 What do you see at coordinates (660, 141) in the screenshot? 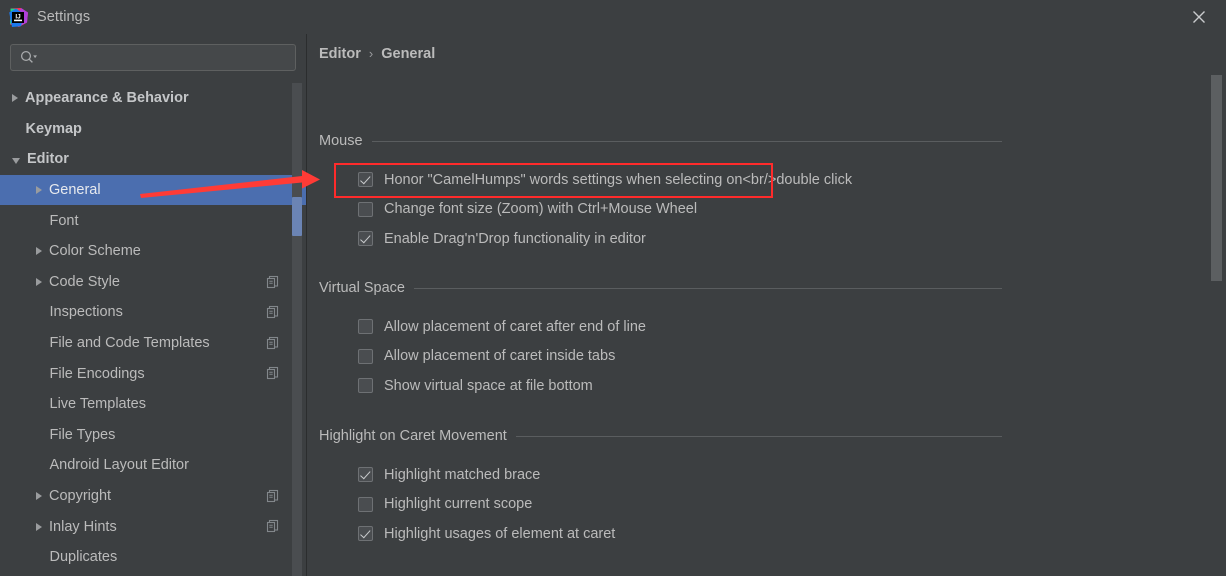
I see `section-header: Mouse` at bounding box center [660, 141].